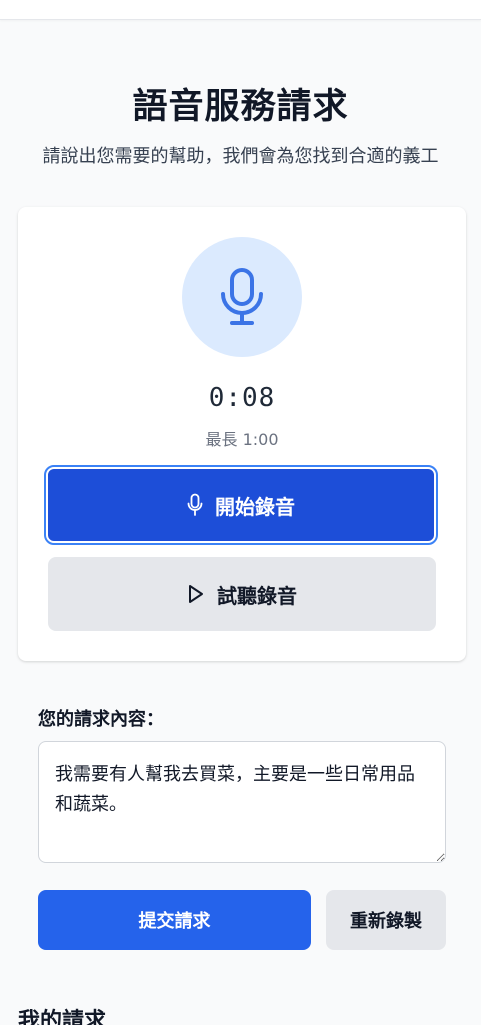  What do you see at coordinates (240, 107) in the screenshot?
I see `page-title: 語音服務請求` at bounding box center [240, 107].